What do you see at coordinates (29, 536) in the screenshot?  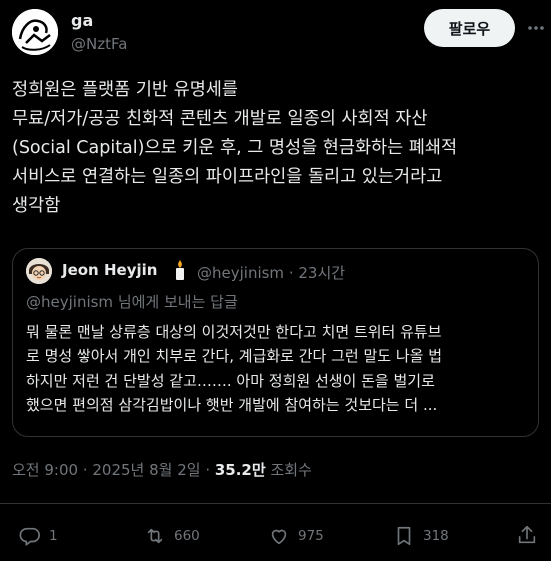 I see `reply-icon` at bounding box center [29, 536].